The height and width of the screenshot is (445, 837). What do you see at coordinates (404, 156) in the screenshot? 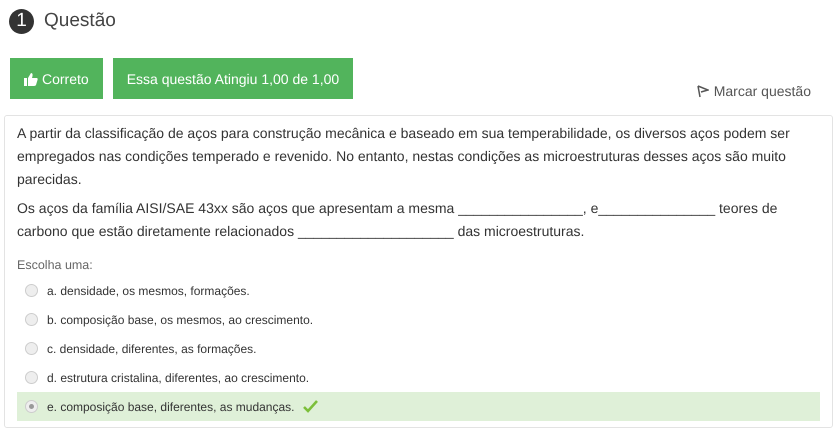
I see `question-text: A partir da classificação de aços para construção mecânica e baseado em sua temperabilidade, os diversos aços podem ser empregados nas condições temperado e revenido. No entanto, nestas condições as microestruturas desses aços são muito parecidas.` at bounding box center [404, 156].